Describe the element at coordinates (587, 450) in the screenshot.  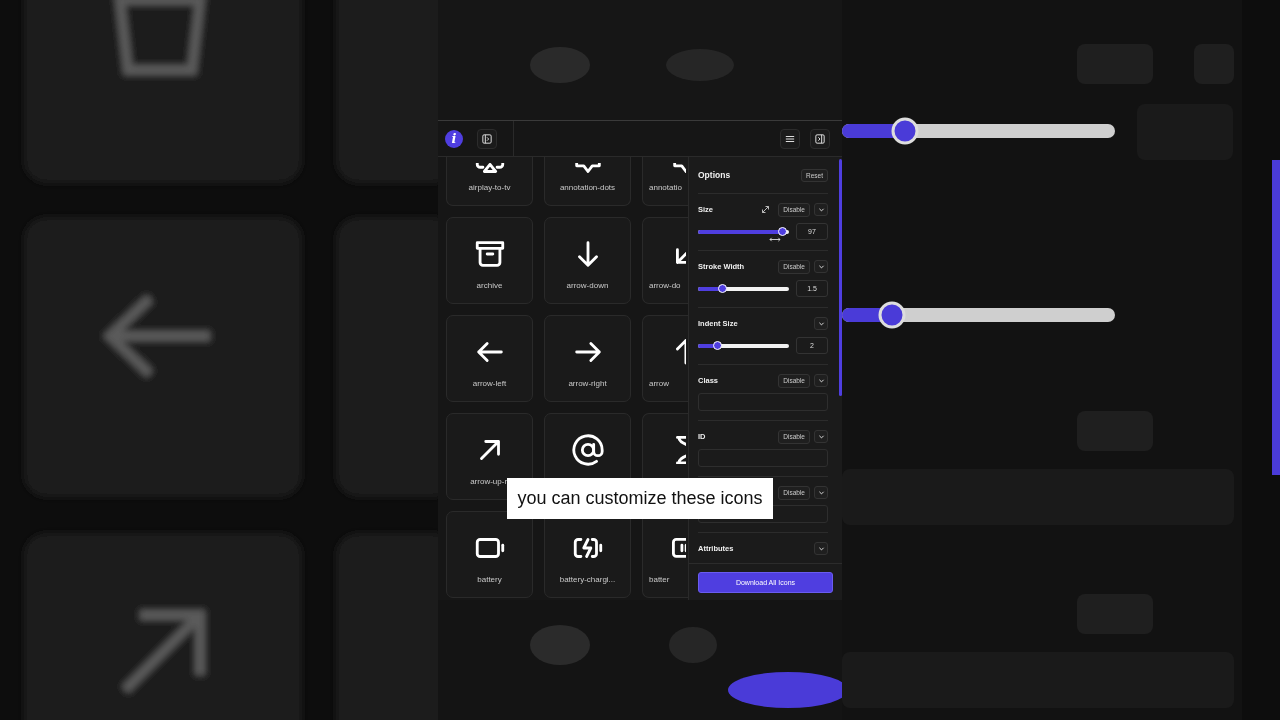
I see `at-icon` at that location.